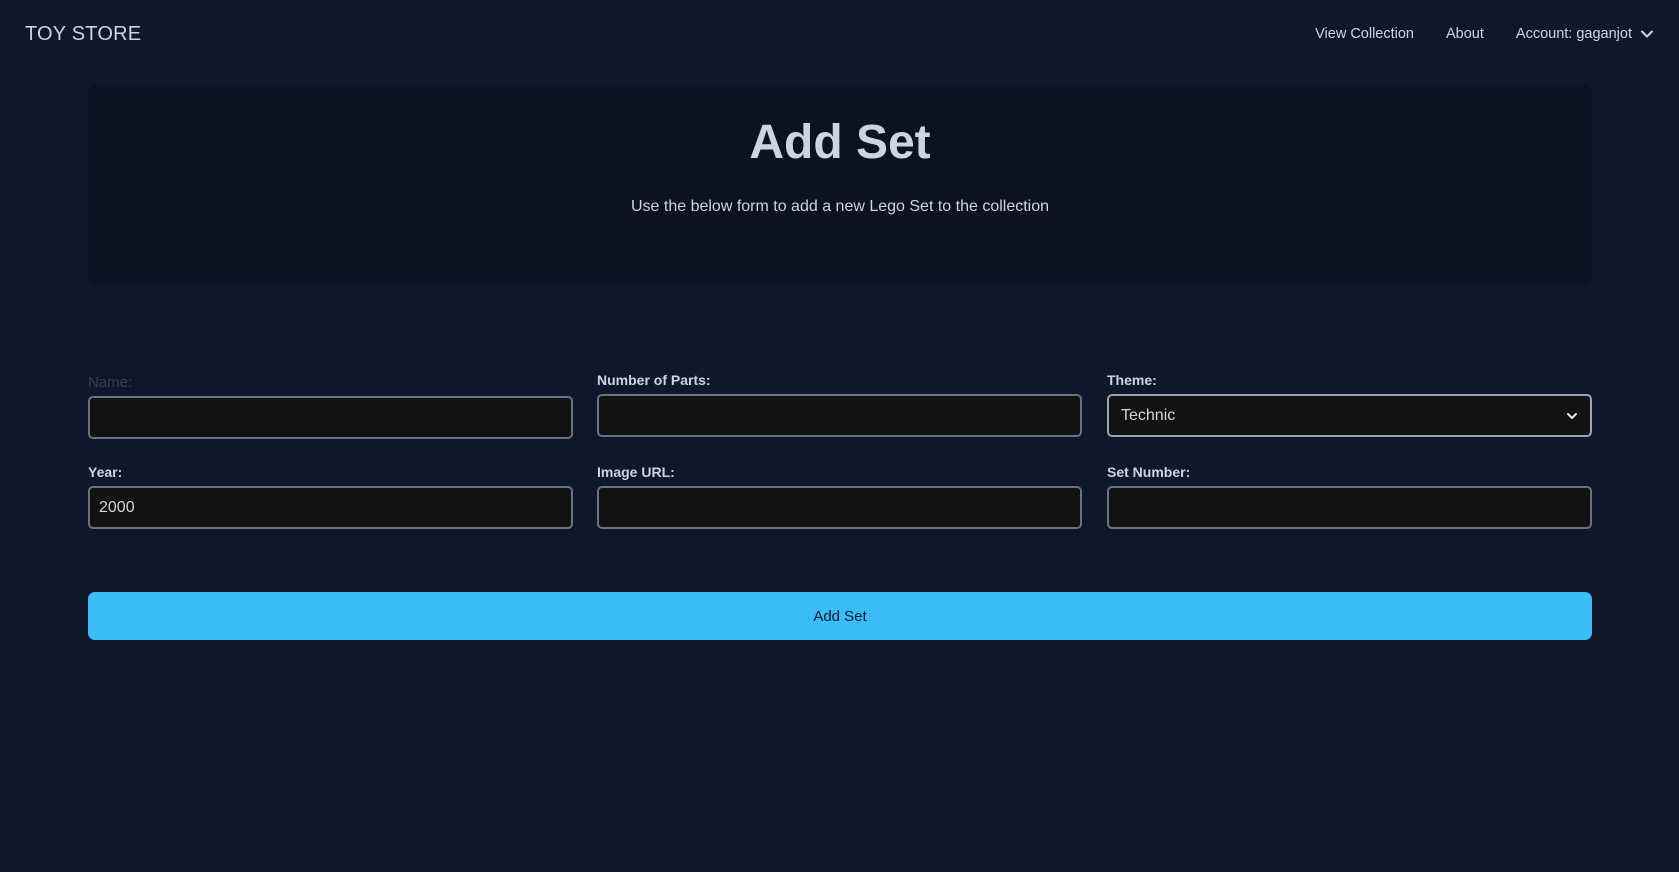  Describe the element at coordinates (105, 472) in the screenshot. I see `year-label: Year:` at that location.